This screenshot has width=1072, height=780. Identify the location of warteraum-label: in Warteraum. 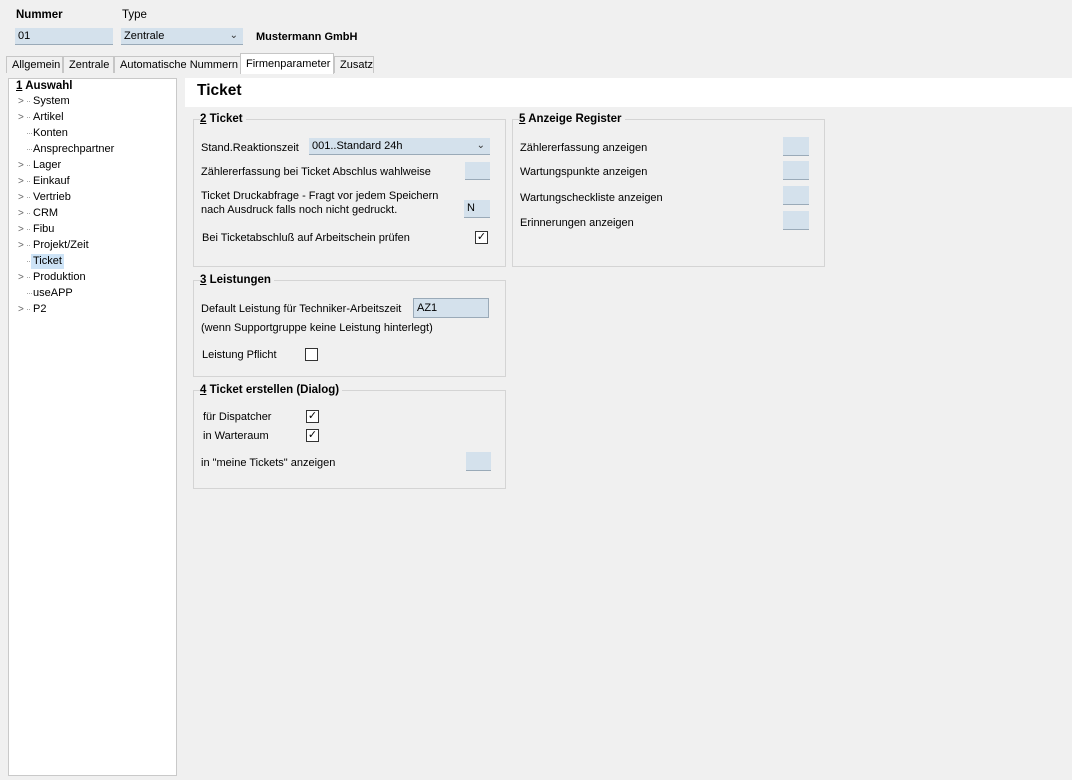
(236, 436).